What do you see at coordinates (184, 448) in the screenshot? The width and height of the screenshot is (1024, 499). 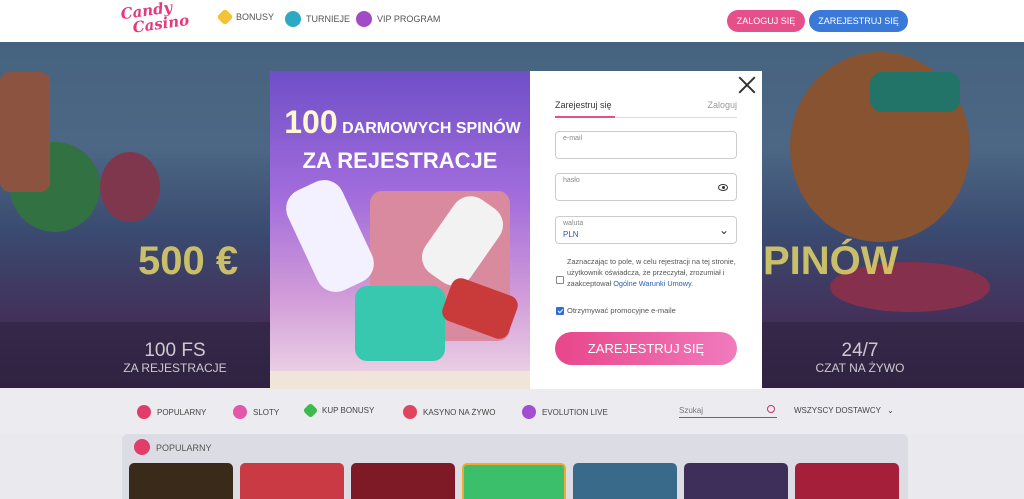 I see `popular-title: POPULARNY` at bounding box center [184, 448].